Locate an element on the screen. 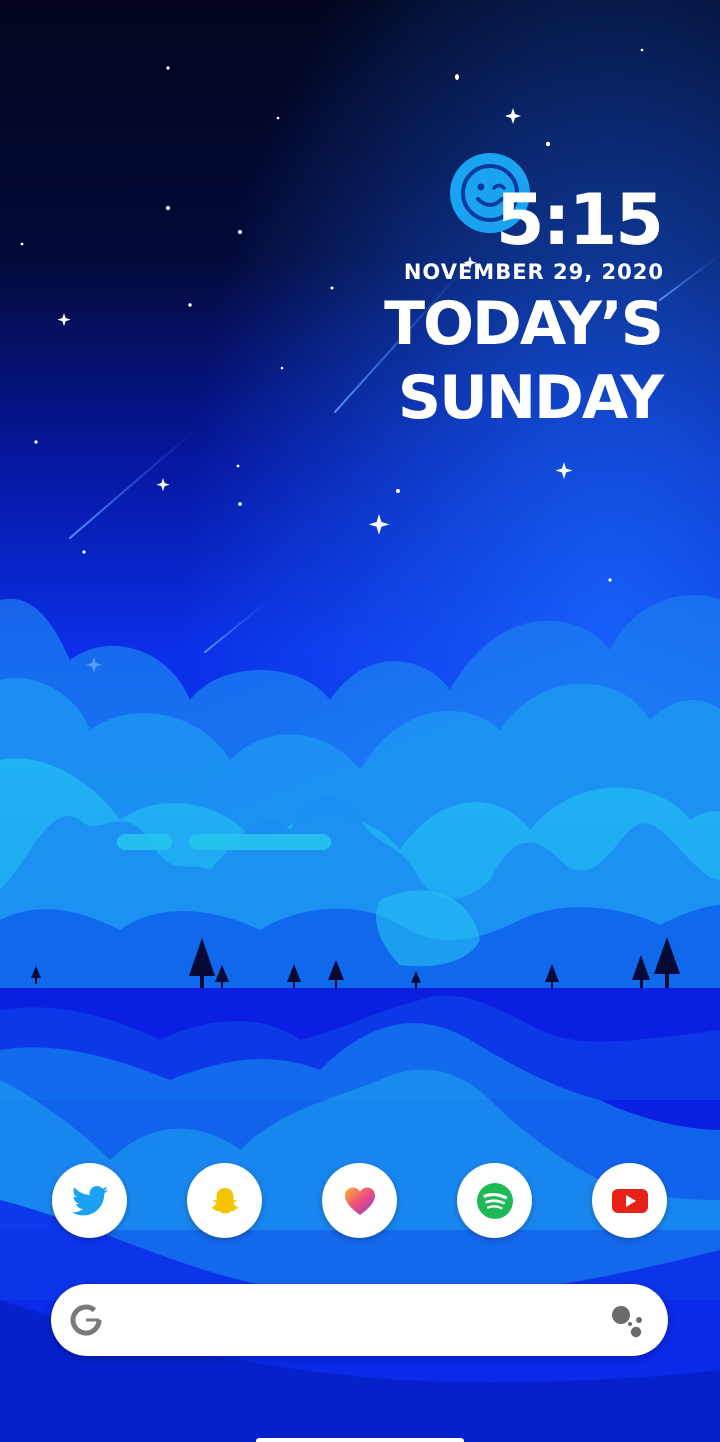 The image size is (720, 1442). day-headline-line1: TODAY’S is located at coordinates (524, 324).